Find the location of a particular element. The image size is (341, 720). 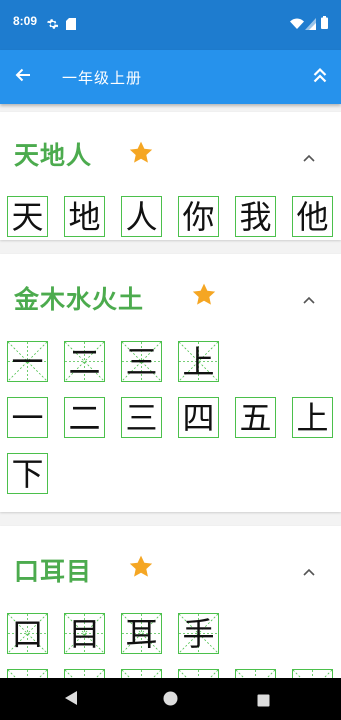

character-cell: 你 is located at coordinates (198, 216).